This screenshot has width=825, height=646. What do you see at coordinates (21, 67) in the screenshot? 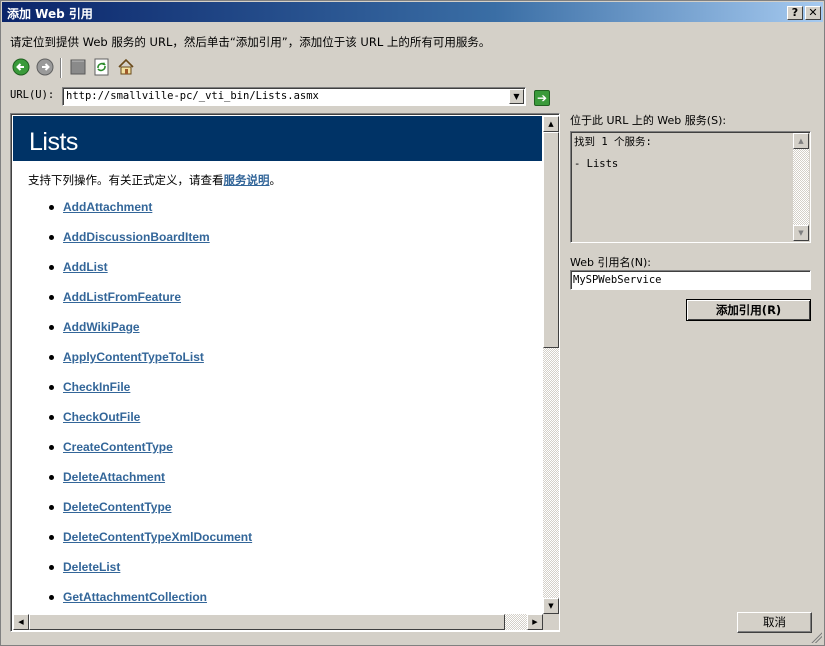
I see `back-icon` at bounding box center [21, 67].